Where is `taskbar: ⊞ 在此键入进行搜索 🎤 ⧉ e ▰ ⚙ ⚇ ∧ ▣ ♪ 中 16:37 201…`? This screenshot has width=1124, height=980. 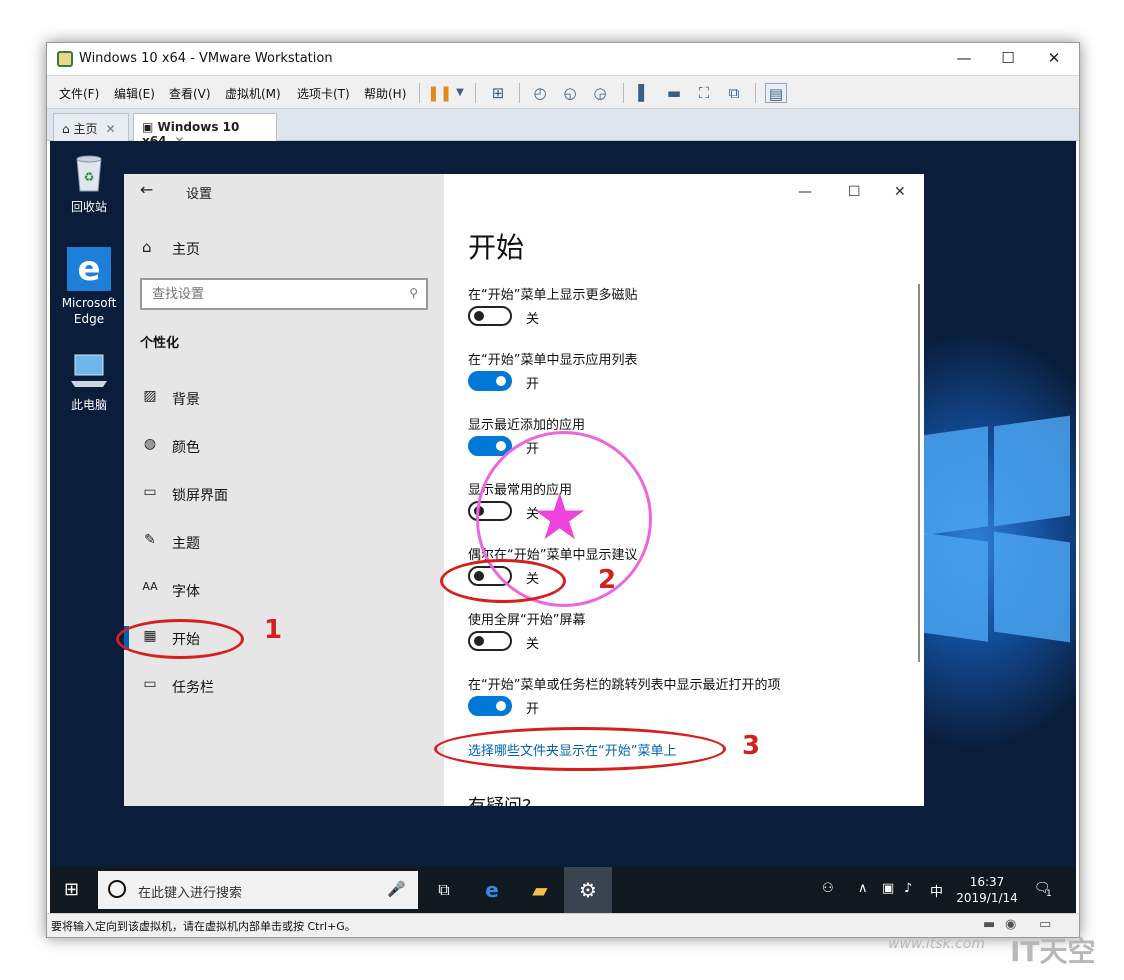
taskbar: ⊞ 在此键入进行搜索 🎤 ⧉ e ▰ ⚙ ⚇ ∧ ▣ ♪ 中 16:37 201… is located at coordinates (563, 890).